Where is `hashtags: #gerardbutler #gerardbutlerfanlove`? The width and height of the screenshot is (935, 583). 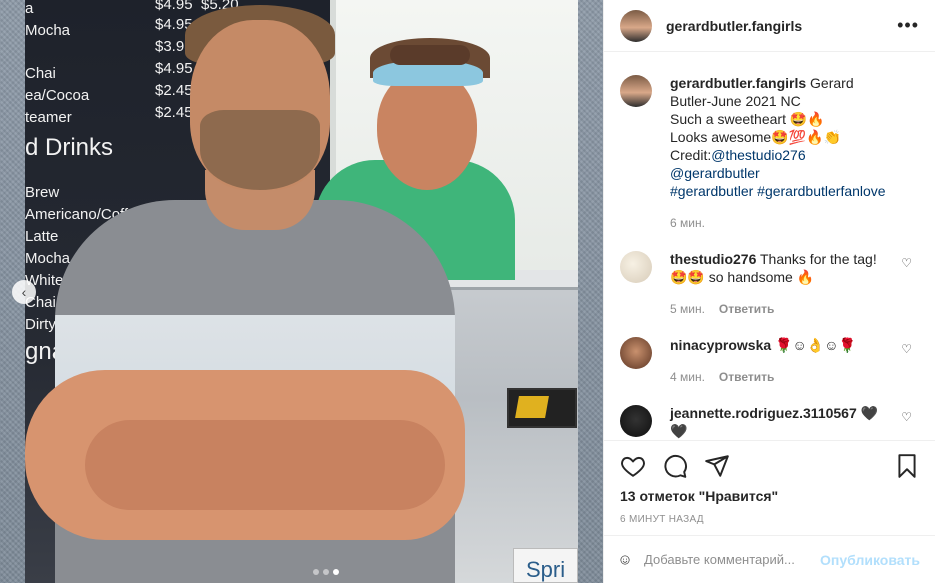
hashtags: #gerardbutler #gerardbutlerfanlove is located at coordinates (778, 191).